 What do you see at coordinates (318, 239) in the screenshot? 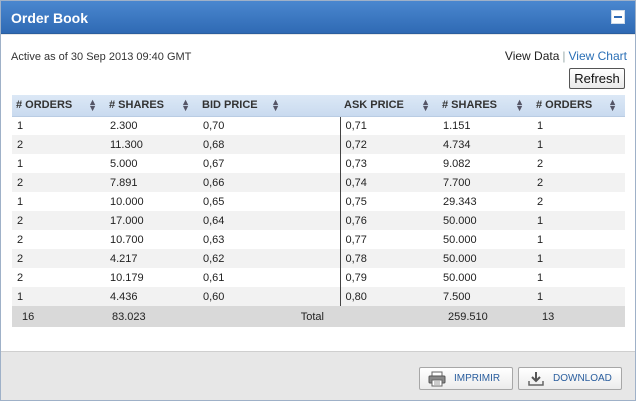
I see `table-row: 2 10.700 0,63 0,77 50.000 1` at bounding box center [318, 239].